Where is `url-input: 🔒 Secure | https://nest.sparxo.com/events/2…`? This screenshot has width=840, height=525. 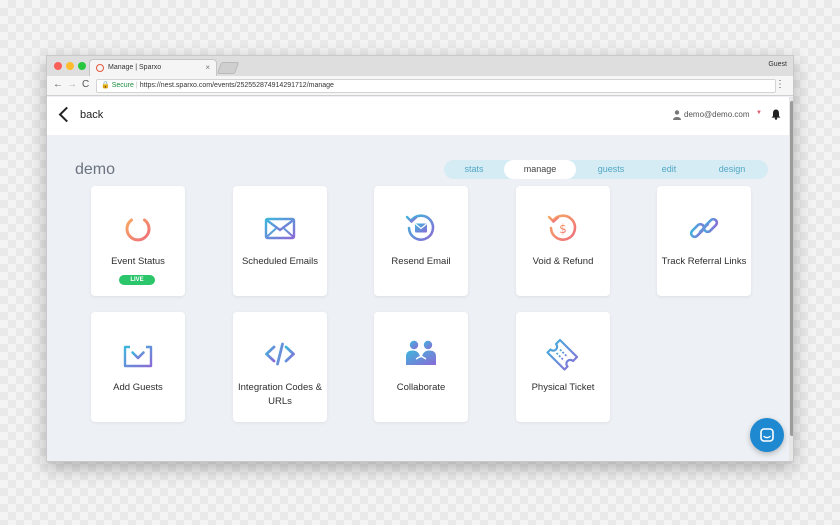 url-input: 🔒 Secure | https://nest.sparxo.com/events/2… is located at coordinates (436, 86).